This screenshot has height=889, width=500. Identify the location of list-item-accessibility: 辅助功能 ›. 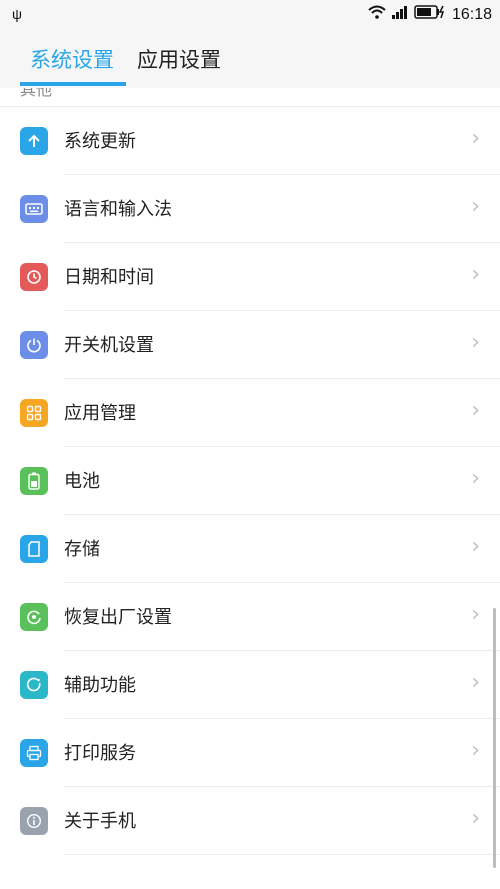
(250, 685).